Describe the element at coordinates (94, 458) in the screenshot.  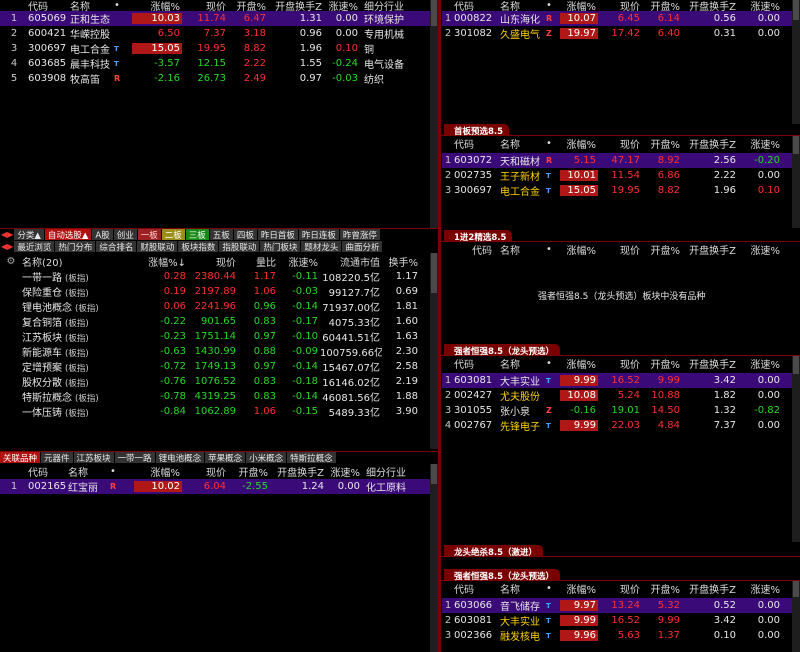
I see `tab-tabs3-2: 江苏板块` at that location.